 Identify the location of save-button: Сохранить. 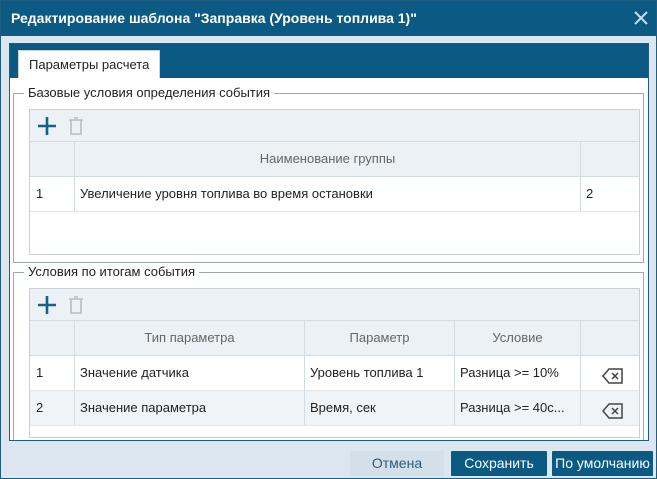
(499, 463).